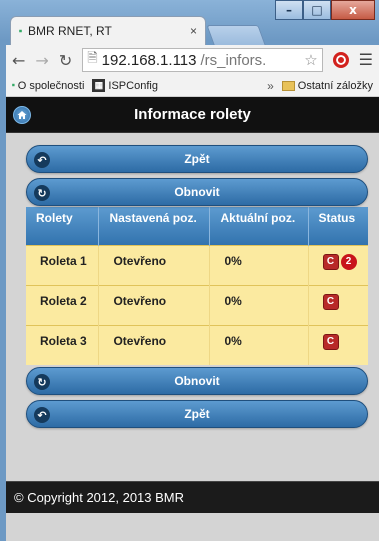 This screenshot has width=379, height=541. Describe the element at coordinates (92, 58) in the screenshot. I see `page-icon: 🗎` at that location.